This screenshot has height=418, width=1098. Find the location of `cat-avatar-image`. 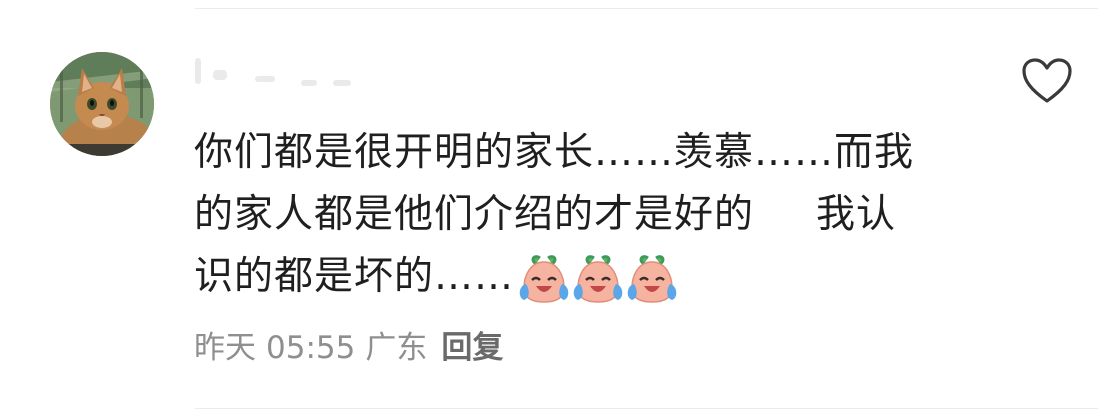

cat-avatar-image is located at coordinates (102, 104).